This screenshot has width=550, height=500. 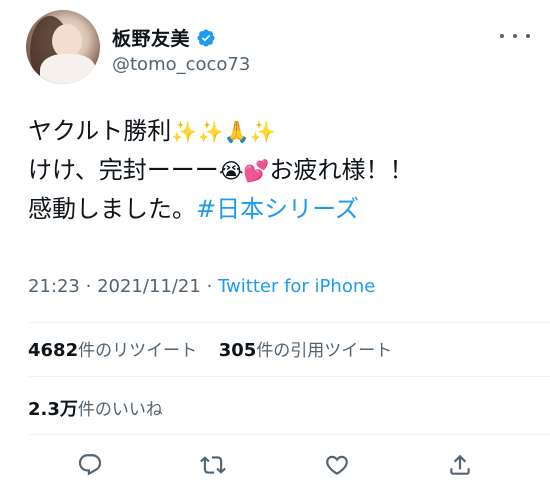 I want to click on tweet-date: 2021/11/21, so click(x=149, y=286).